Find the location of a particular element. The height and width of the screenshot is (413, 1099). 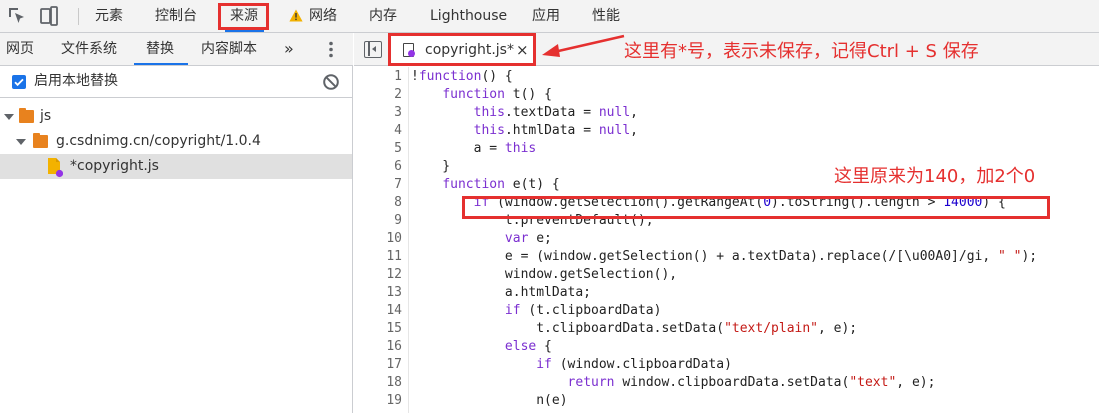

subtab-content-scripts: 内容脚本 is located at coordinates (229, 49).